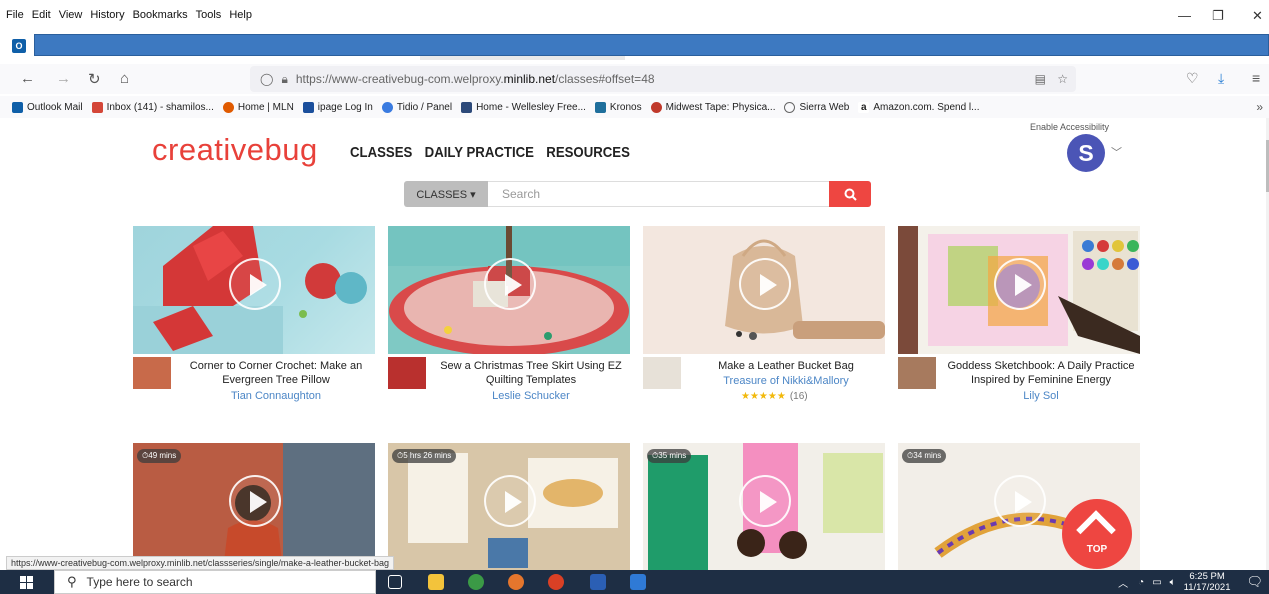  I want to click on outlook-icon: O, so click(19, 46).